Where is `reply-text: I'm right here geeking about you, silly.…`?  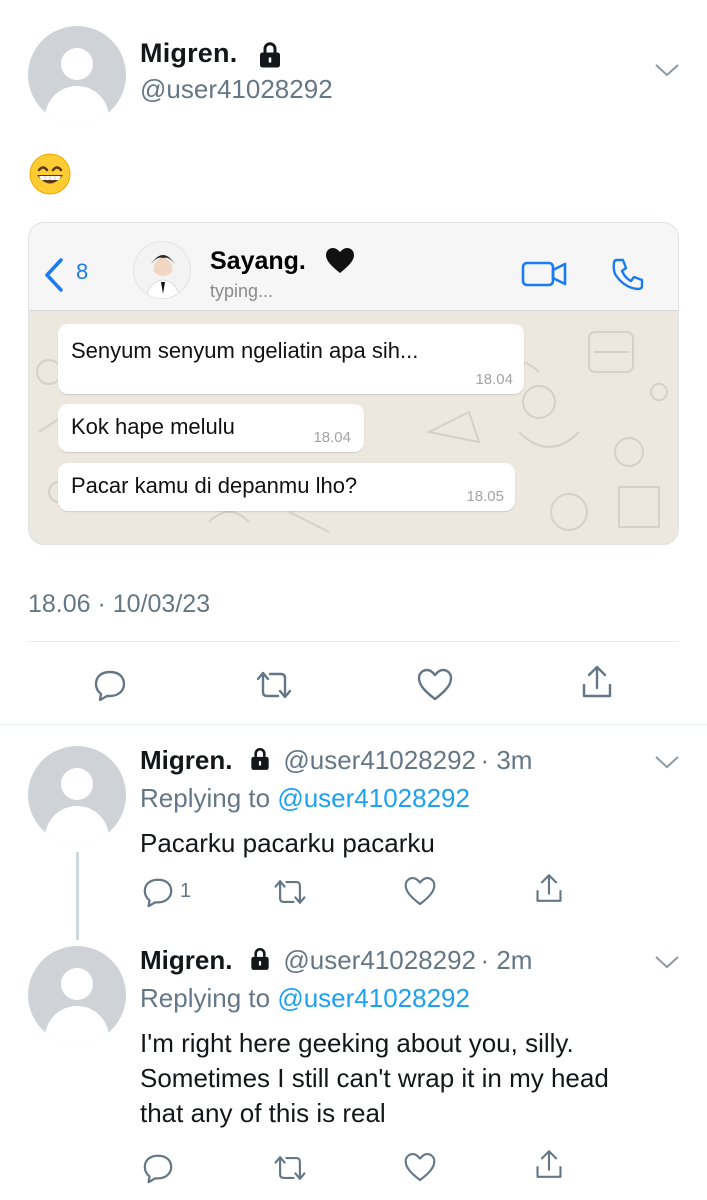 reply-text: I'm right here geeking about you, silly.… is located at coordinates (374, 1078).